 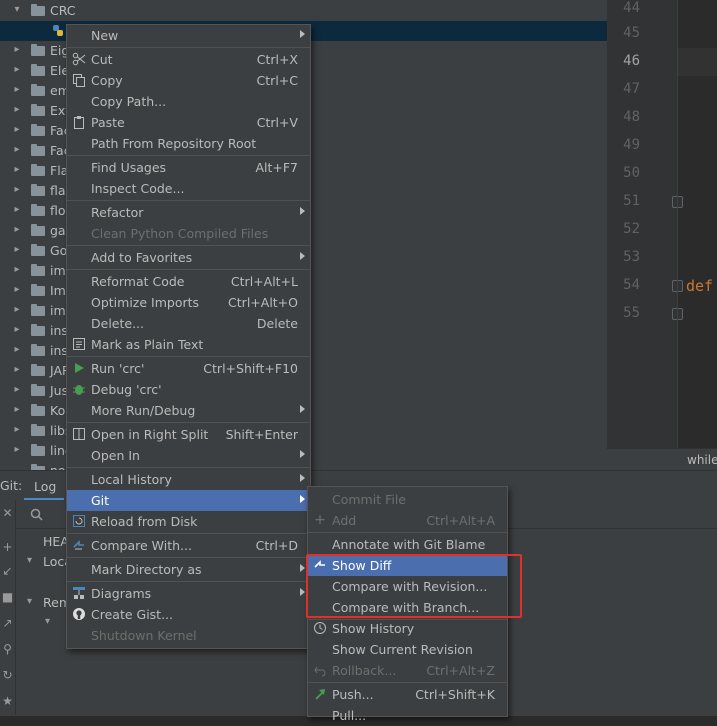 I want to click on star-icon: ★, so click(x=7, y=701).